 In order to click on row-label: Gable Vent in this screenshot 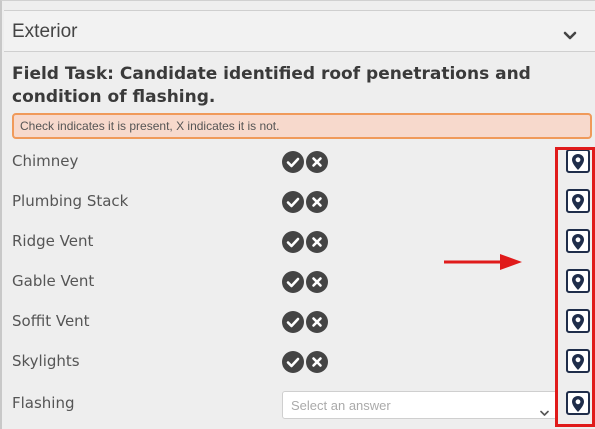, I will do `click(53, 281)`.